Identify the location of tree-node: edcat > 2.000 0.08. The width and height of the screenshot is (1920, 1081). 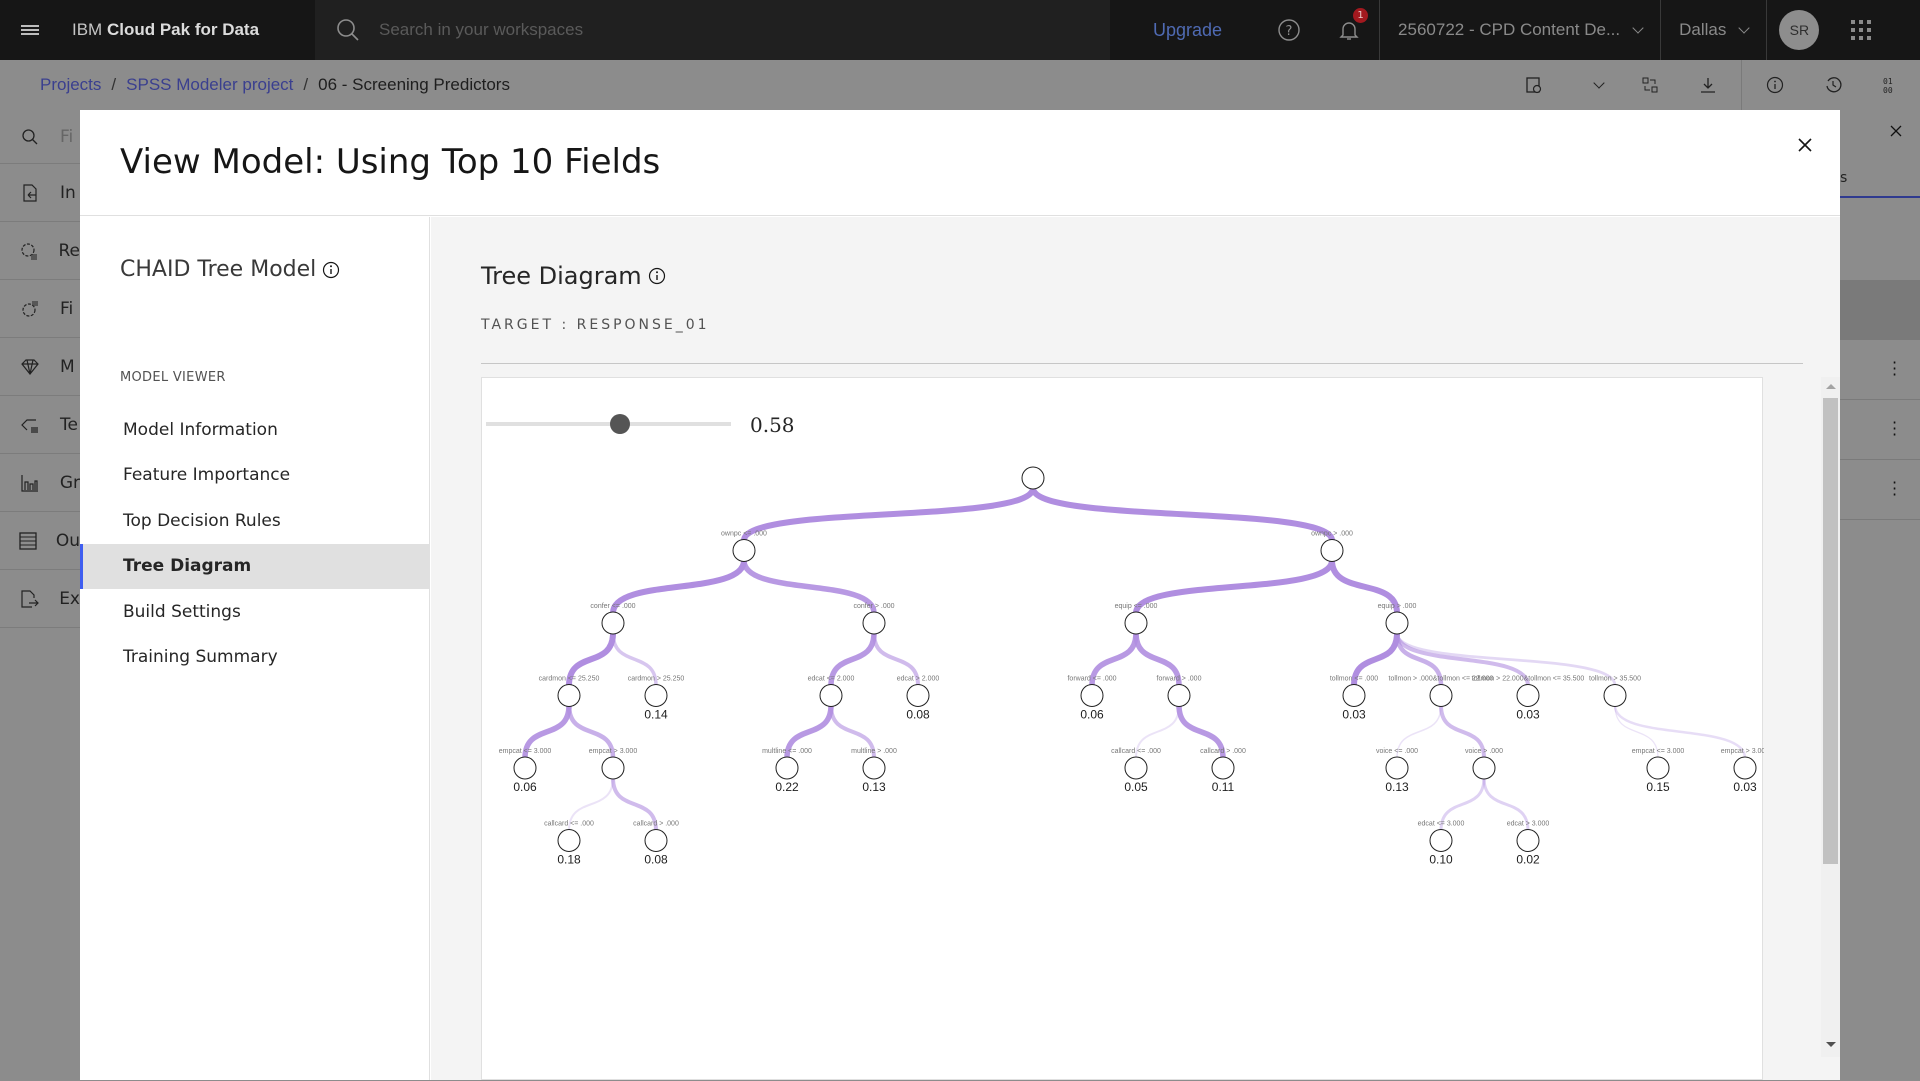
(918, 699).